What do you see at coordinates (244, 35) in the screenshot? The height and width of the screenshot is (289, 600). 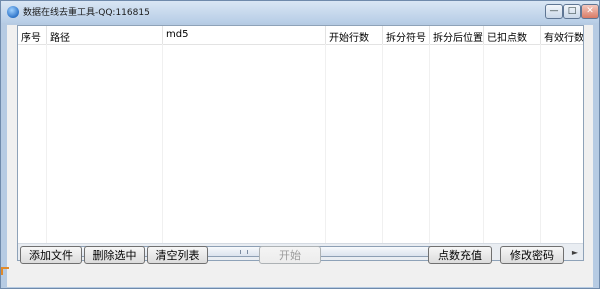 I see `column-header-md5: md5` at bounding box center [244, 35].